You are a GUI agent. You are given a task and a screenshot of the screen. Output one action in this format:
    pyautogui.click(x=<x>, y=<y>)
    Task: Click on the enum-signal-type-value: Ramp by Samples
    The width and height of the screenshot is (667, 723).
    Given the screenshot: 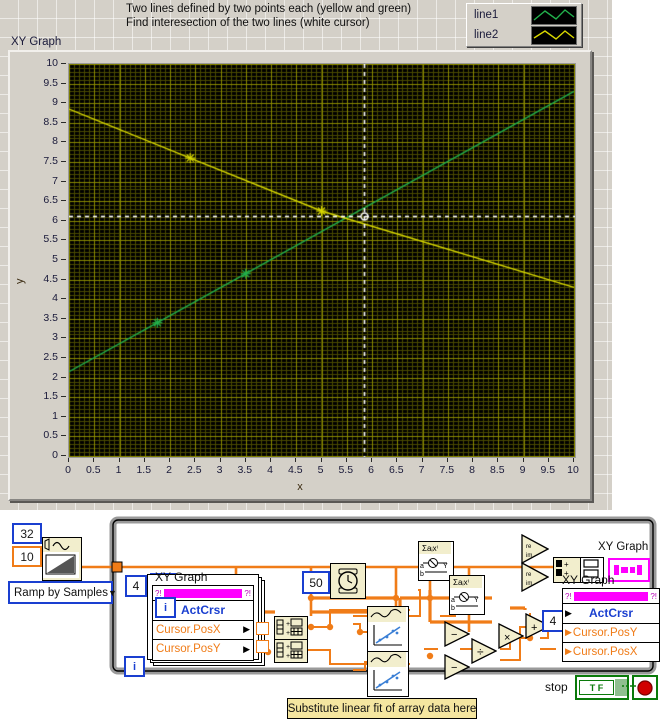 What is the action you would take?
    pyautogui.click(x=61, y=592)
    